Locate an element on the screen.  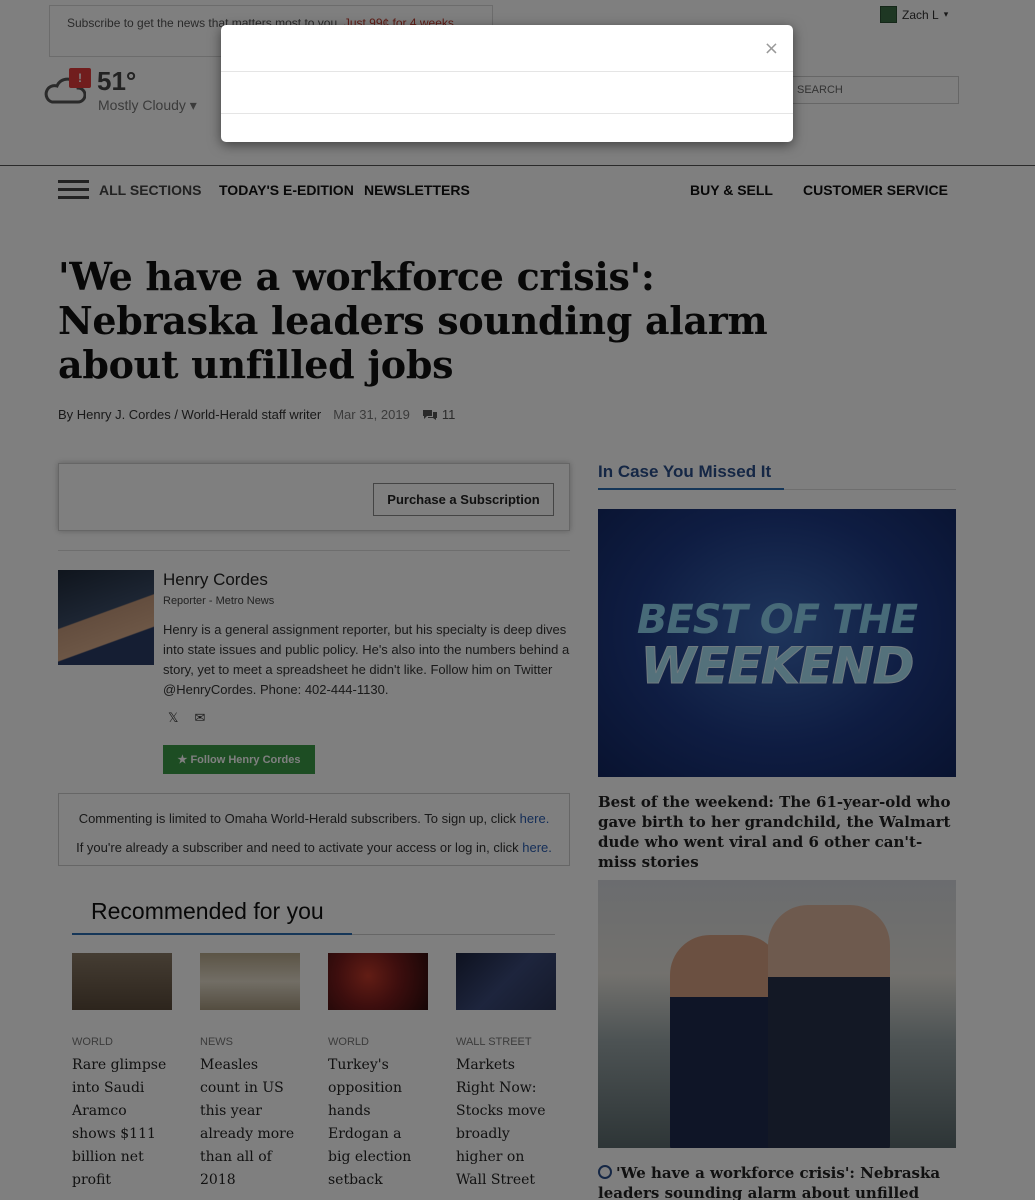
modal-header is located at coordinates (507, 48).